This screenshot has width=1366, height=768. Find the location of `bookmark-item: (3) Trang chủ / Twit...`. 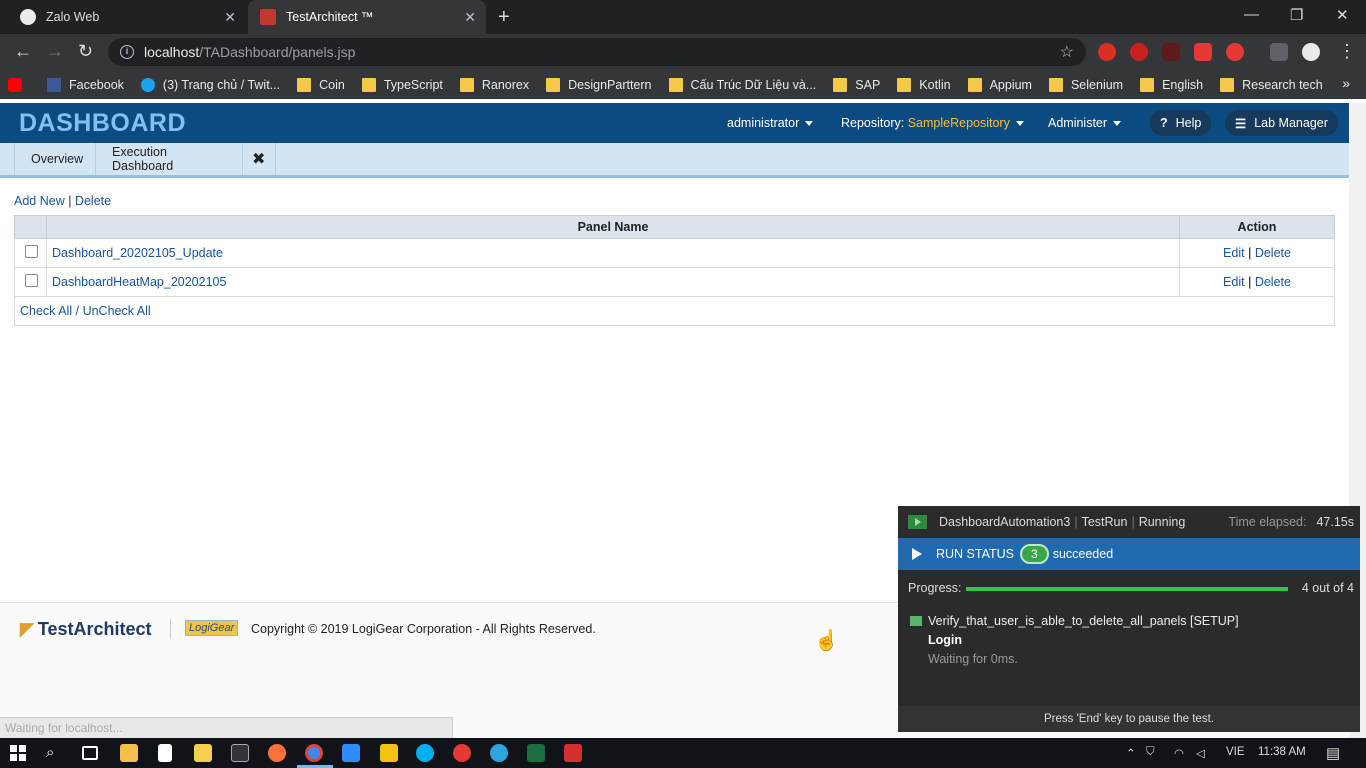

bookmark-item: (3) Trang chủ / Twit... is located at coordinates (210, 84).